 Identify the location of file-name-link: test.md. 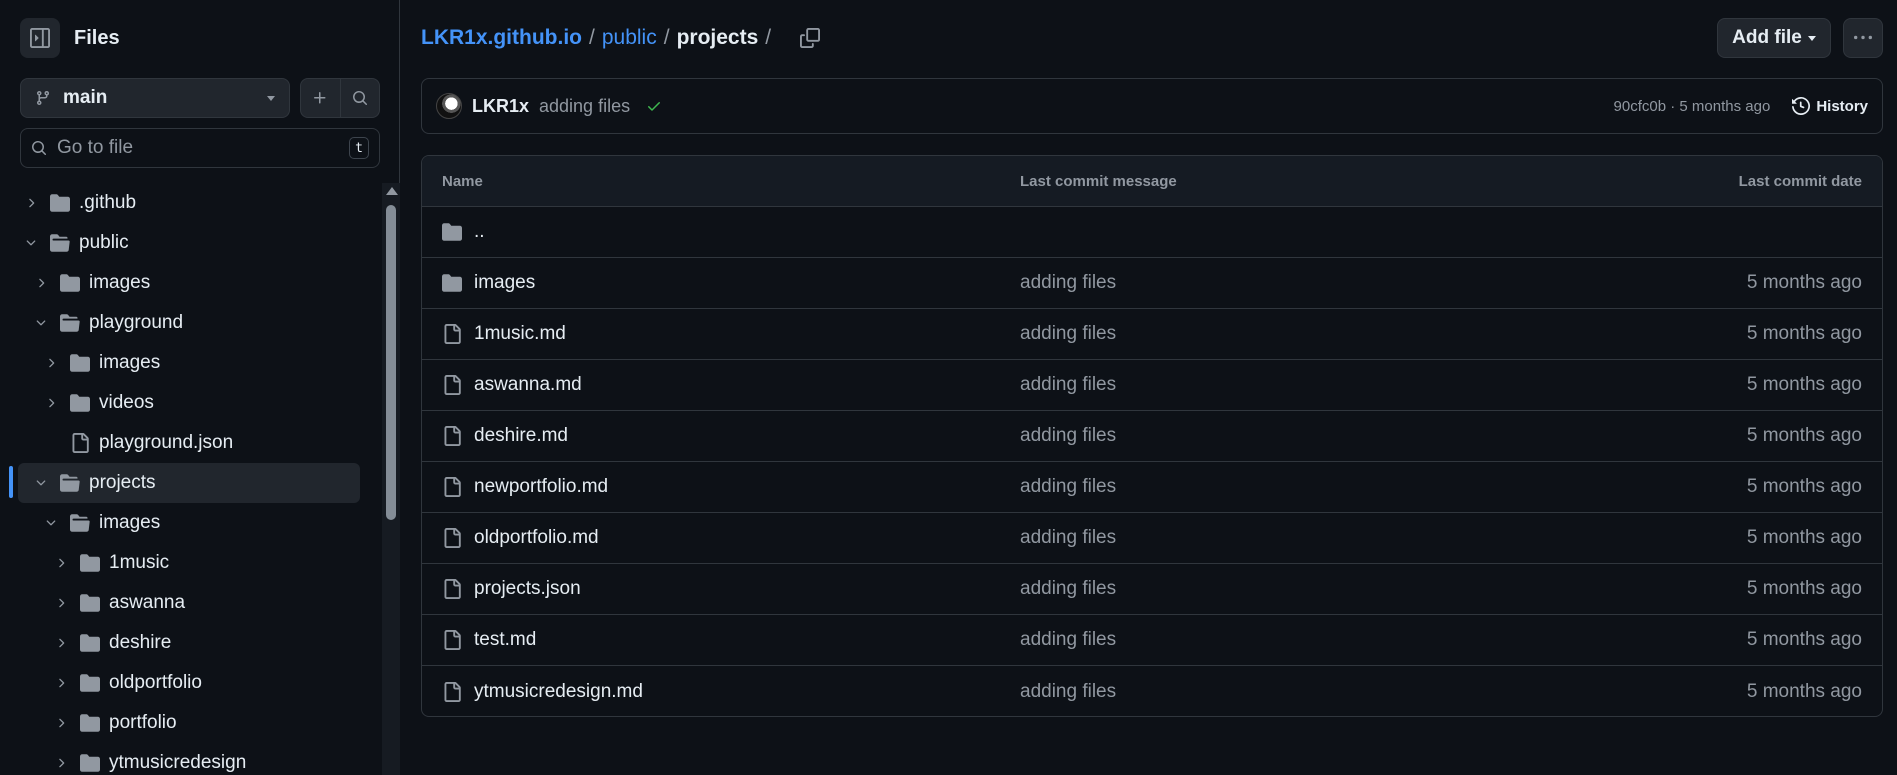
(505, 640).